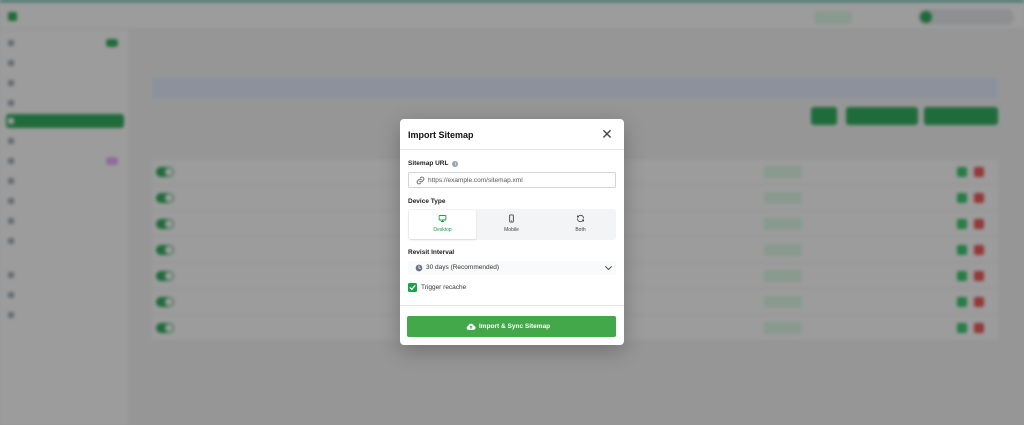 This screenshot has height=425, width=1024. What do you see at coordinates (455, 164) in the screenshot?
I see `info-icon: i` at bounding box center [455, 164].